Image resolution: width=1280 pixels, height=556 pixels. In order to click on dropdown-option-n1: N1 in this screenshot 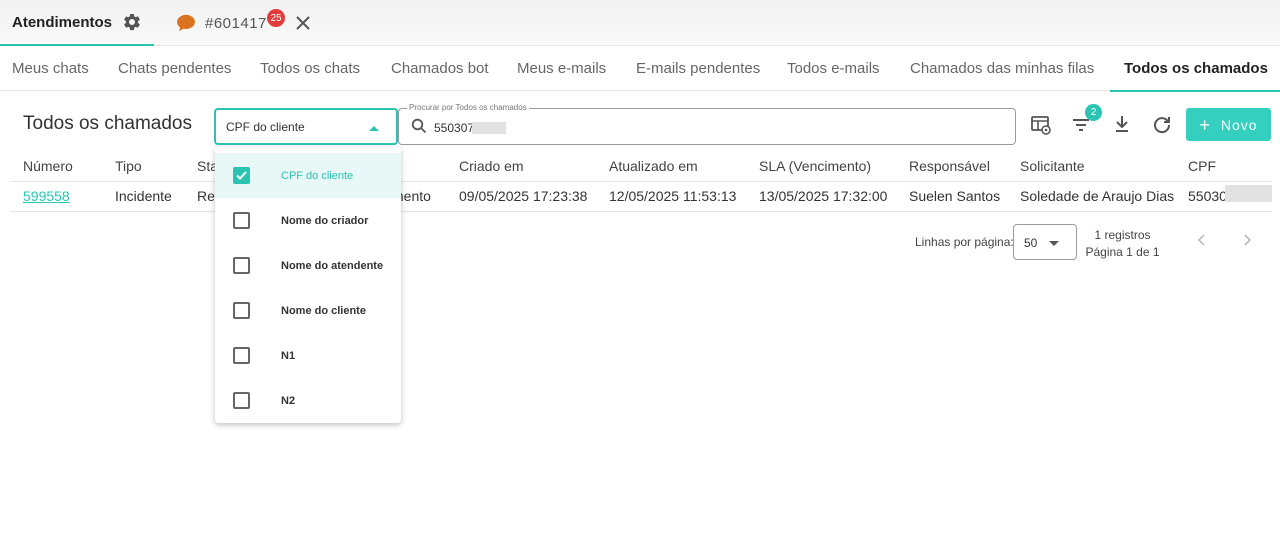, I will do `click(308, 355)`.